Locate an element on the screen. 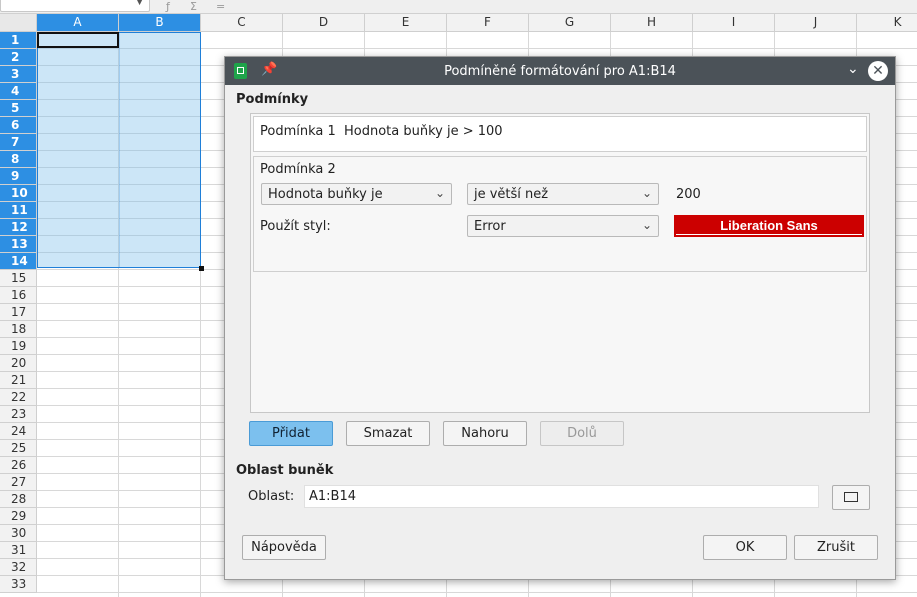  dialog-title: Podmíněné formátování pro A1:B14 is located at coordinates (560, 71).